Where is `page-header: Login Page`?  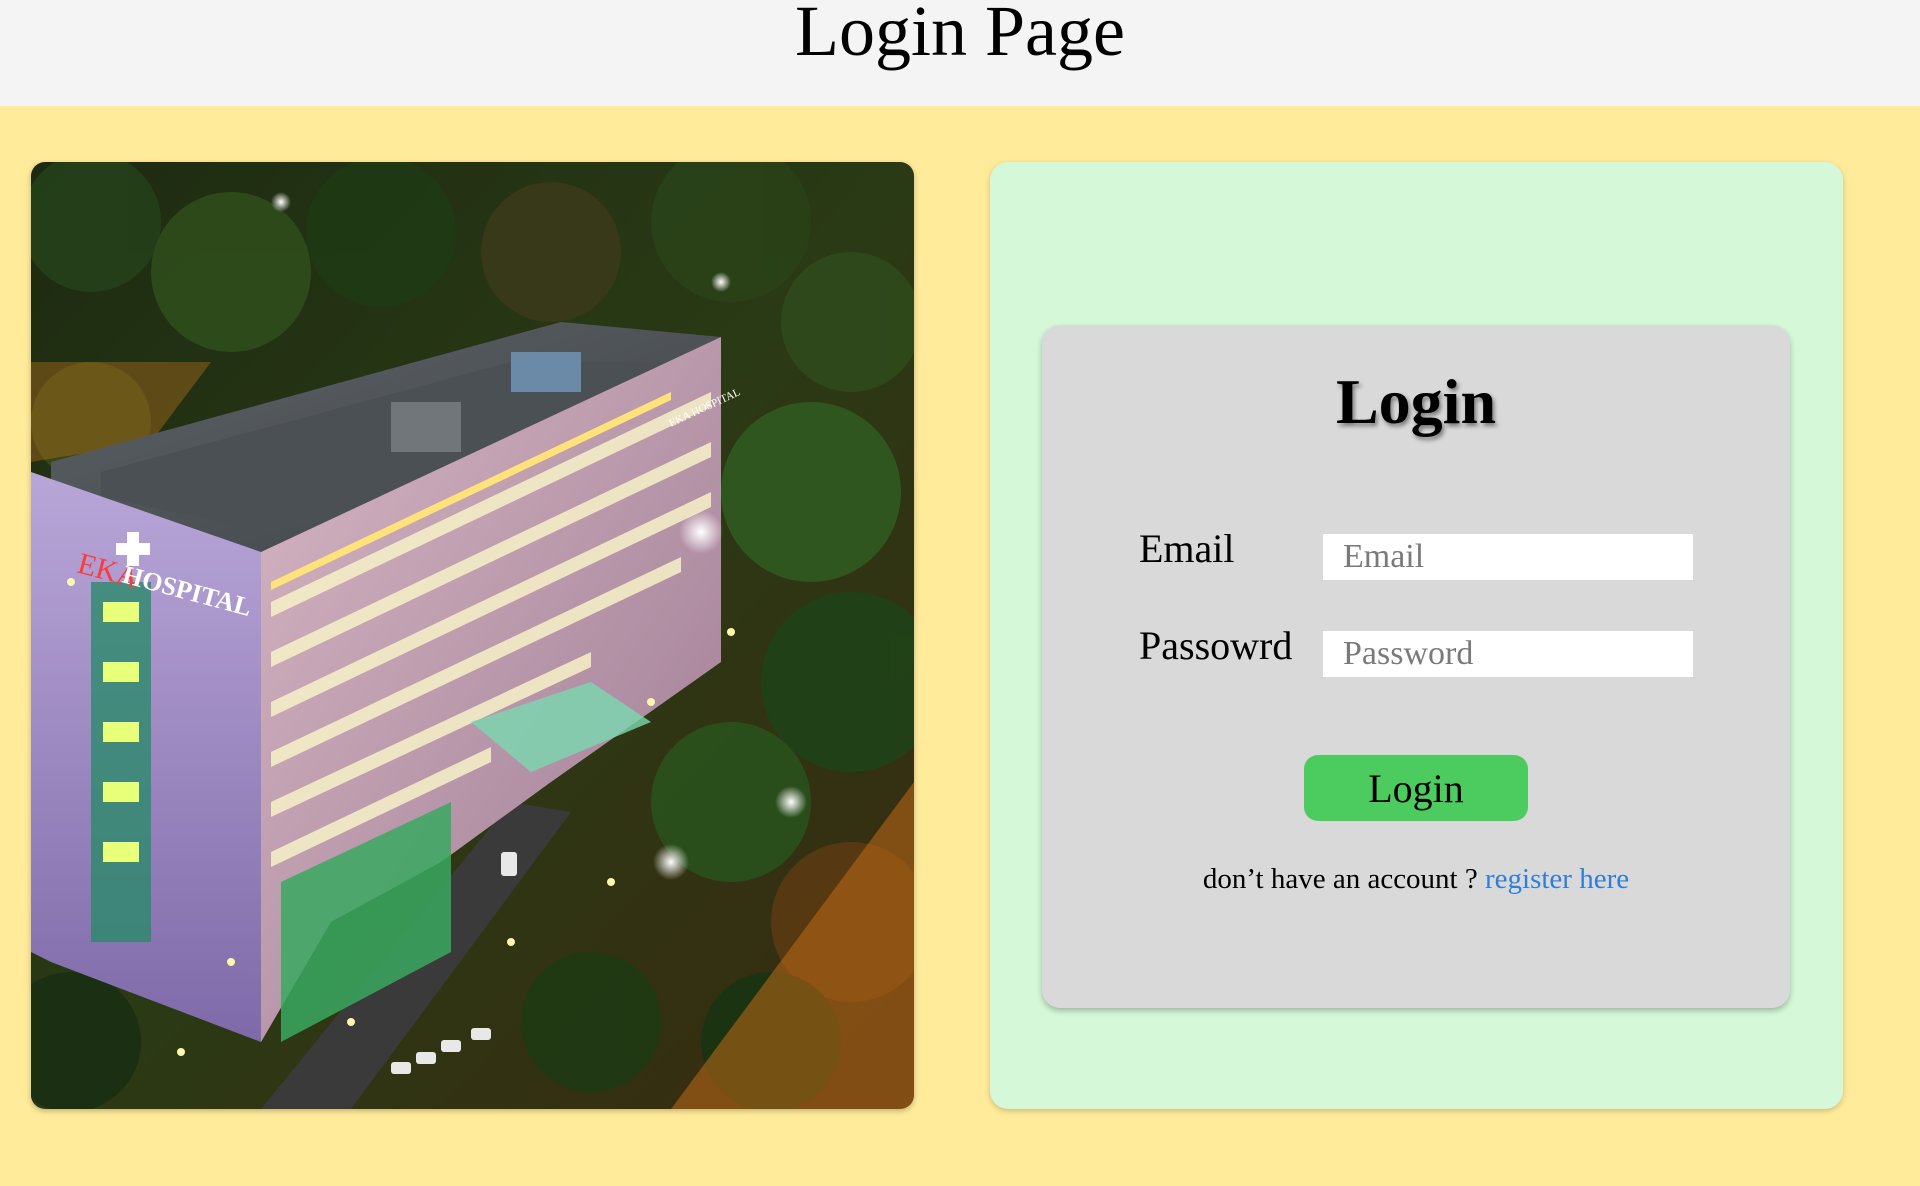
page-header: Login Page is located at coordinates (960, 53).